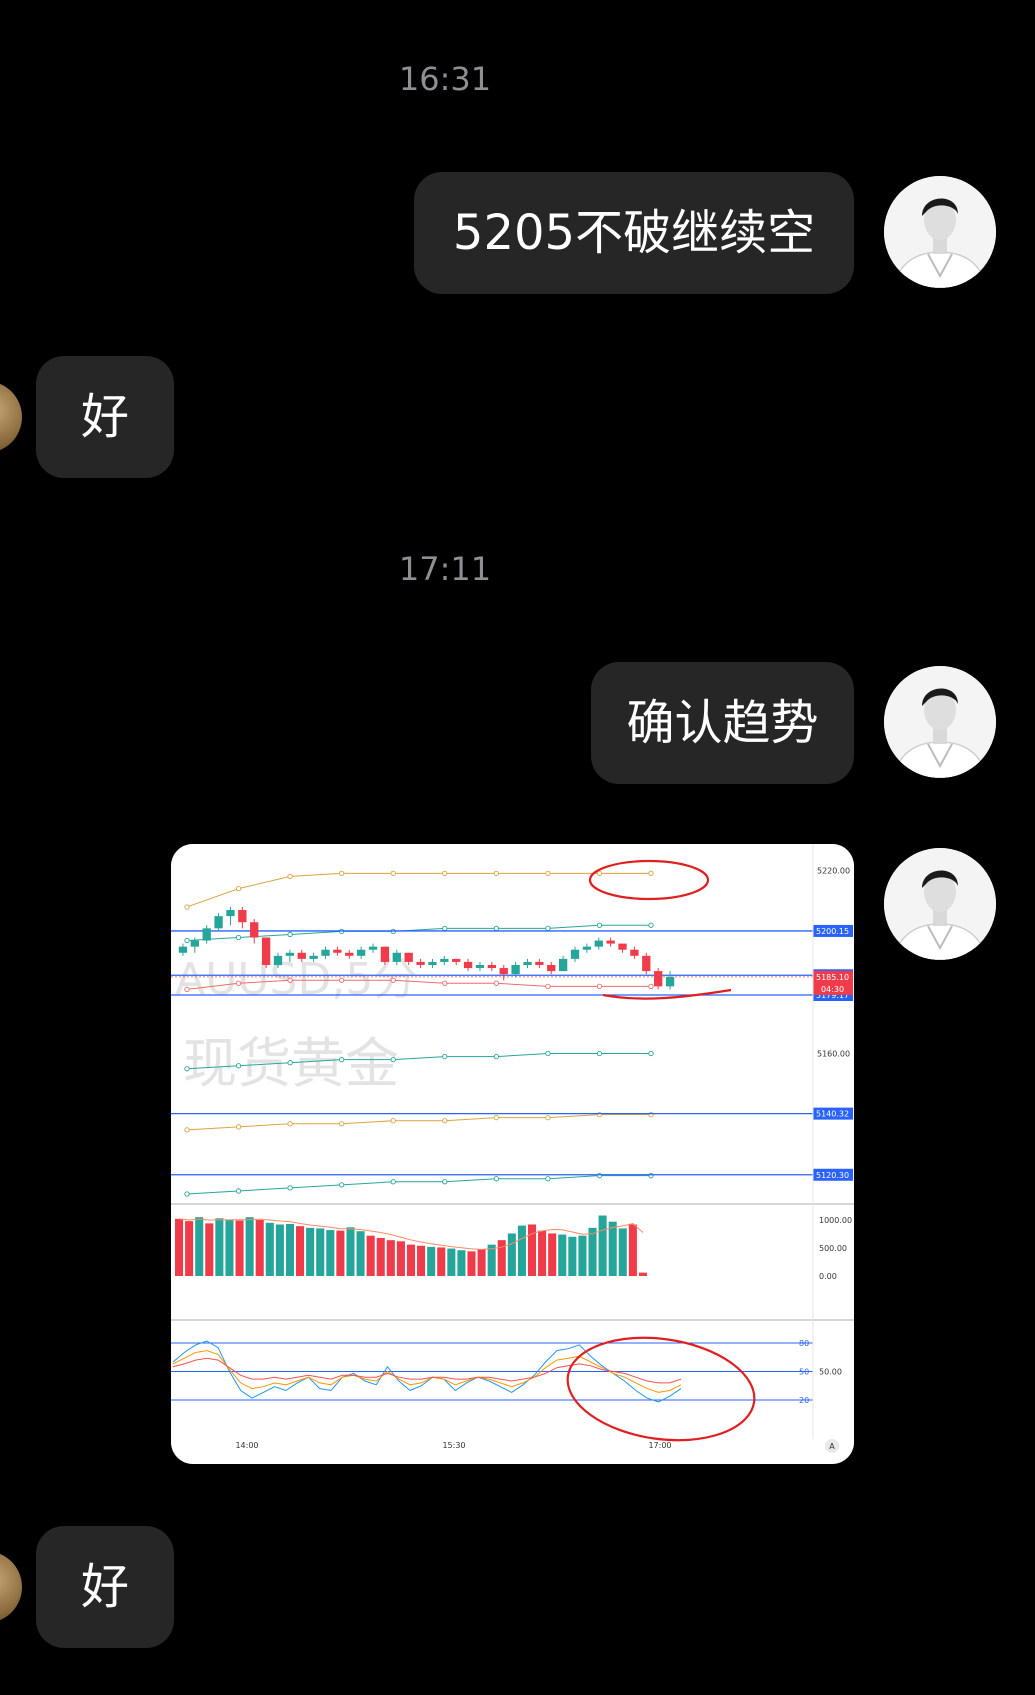 The width and height of the screenshot is (1035, 1695). What do you see at coordinates (832, 1446) in the screenshot?
I see `auto-scale-button: A` at bounding box center [832, 1446].